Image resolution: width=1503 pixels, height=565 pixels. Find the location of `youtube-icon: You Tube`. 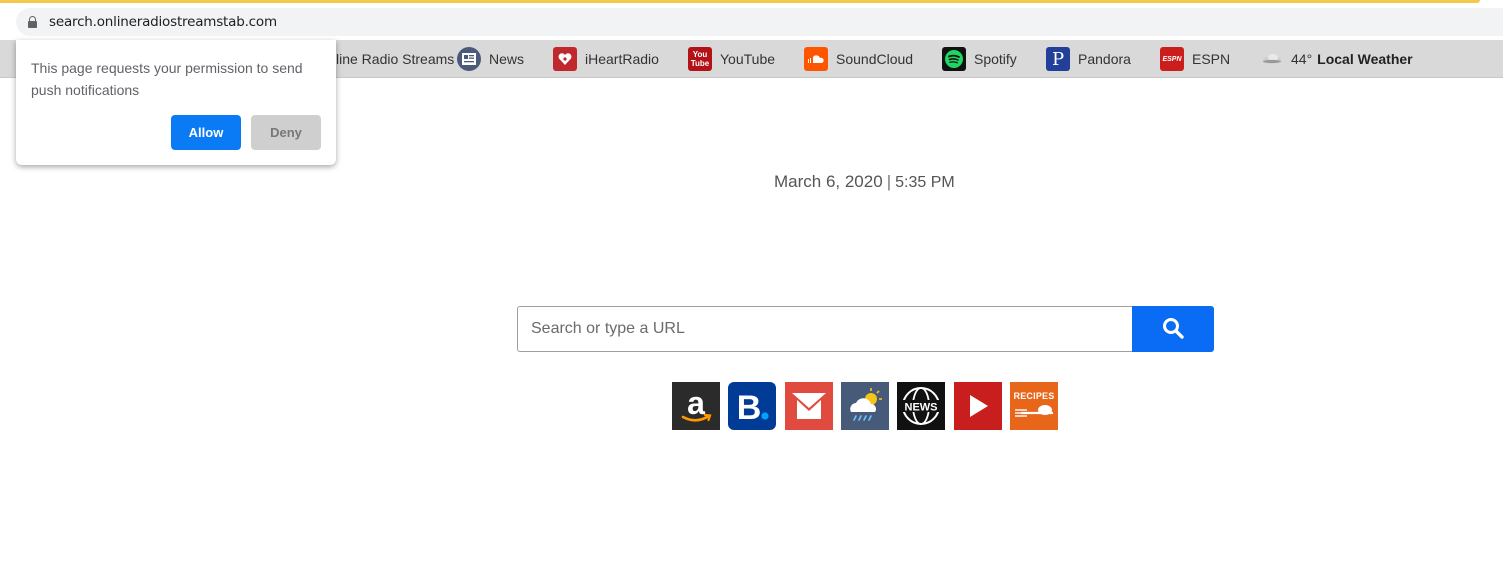

youtube-icon: You Tube is located at coordinates (700, 59).